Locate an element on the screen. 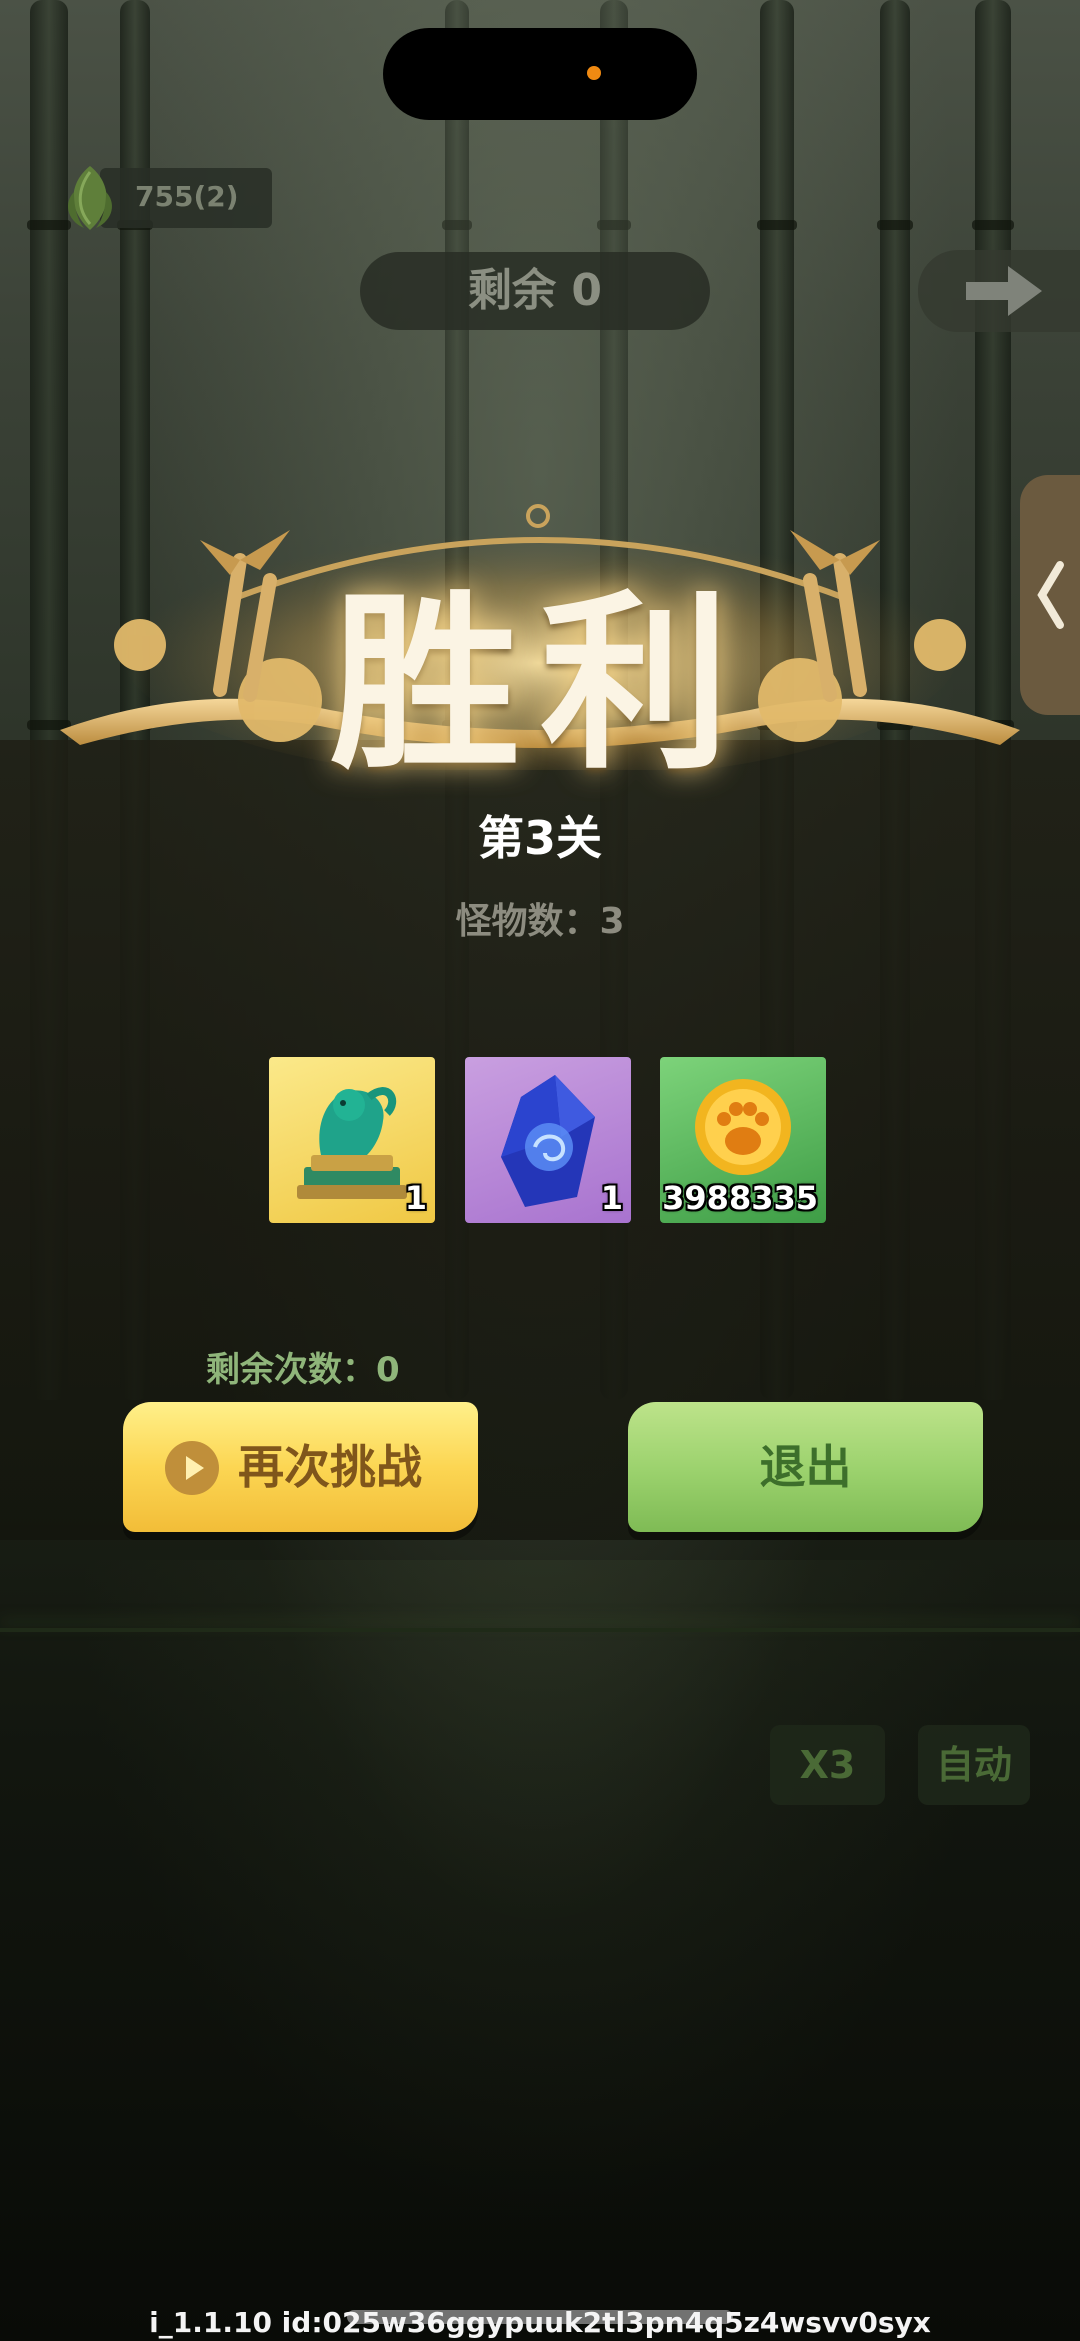  play-icon is located at coordinates (192, 1468).